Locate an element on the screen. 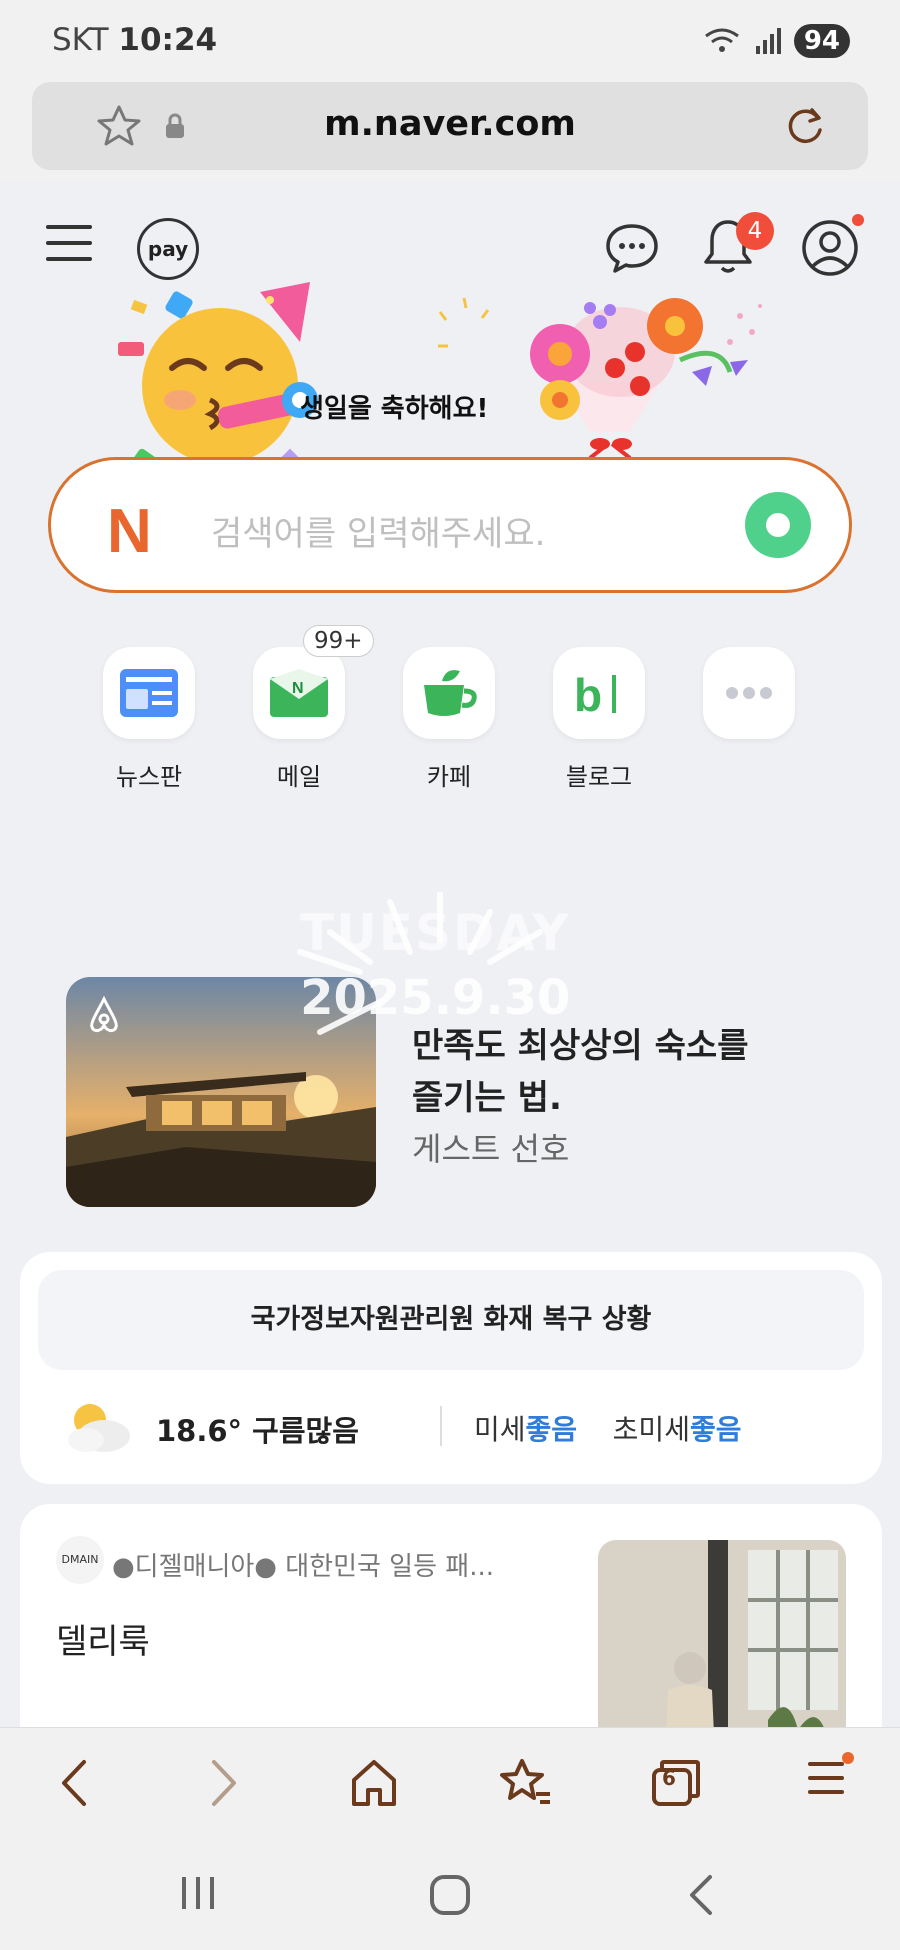 The height and width of the screenshot is (1950, 900). more-icon is located at coordinates (749, 693).